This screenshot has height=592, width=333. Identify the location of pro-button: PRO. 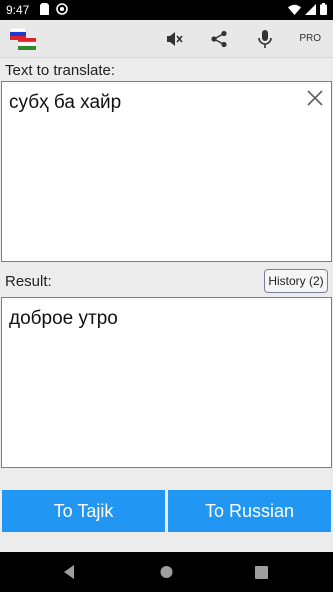
(310, 38).